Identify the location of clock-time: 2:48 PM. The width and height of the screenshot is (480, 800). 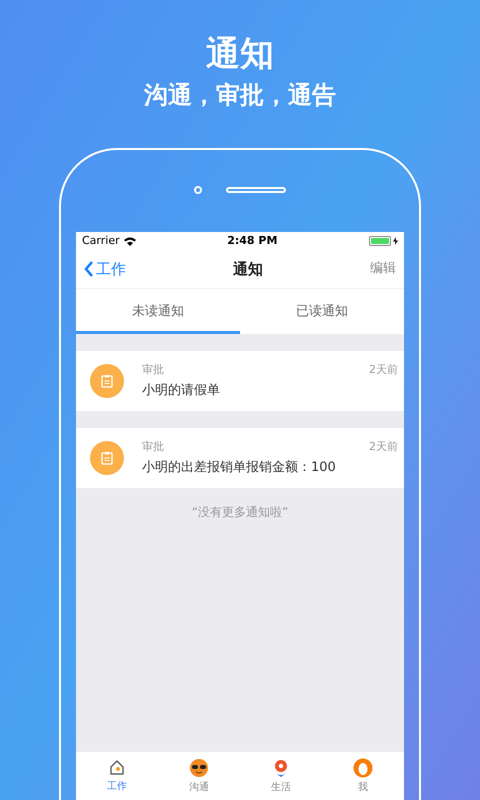
(252, 240).